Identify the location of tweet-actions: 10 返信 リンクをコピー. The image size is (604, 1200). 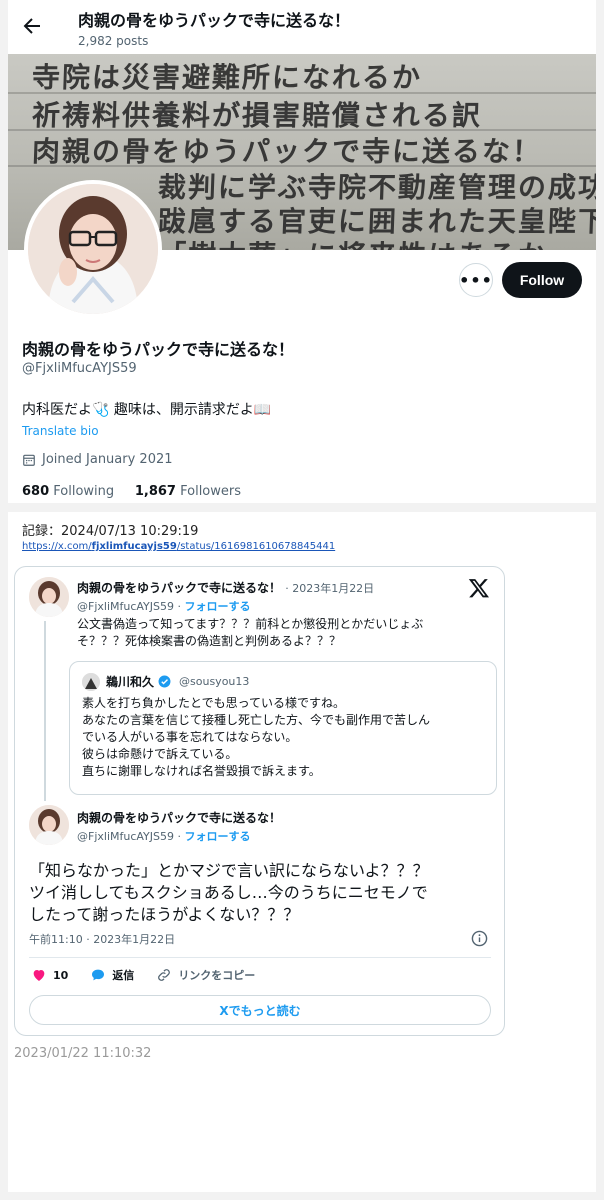
(154, 975).